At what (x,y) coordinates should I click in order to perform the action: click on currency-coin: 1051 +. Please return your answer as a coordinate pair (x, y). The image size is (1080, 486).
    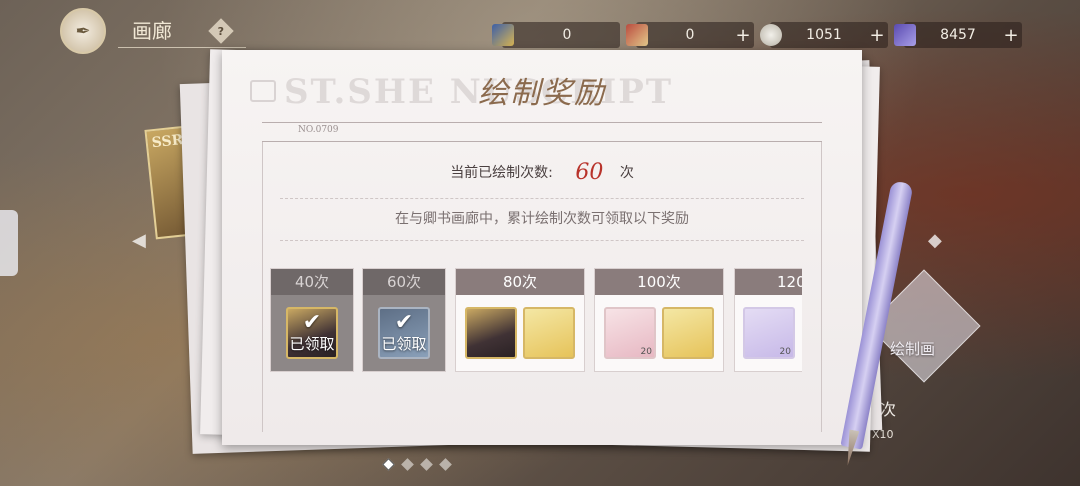
    Looking at the image, I should click on (824, 35).